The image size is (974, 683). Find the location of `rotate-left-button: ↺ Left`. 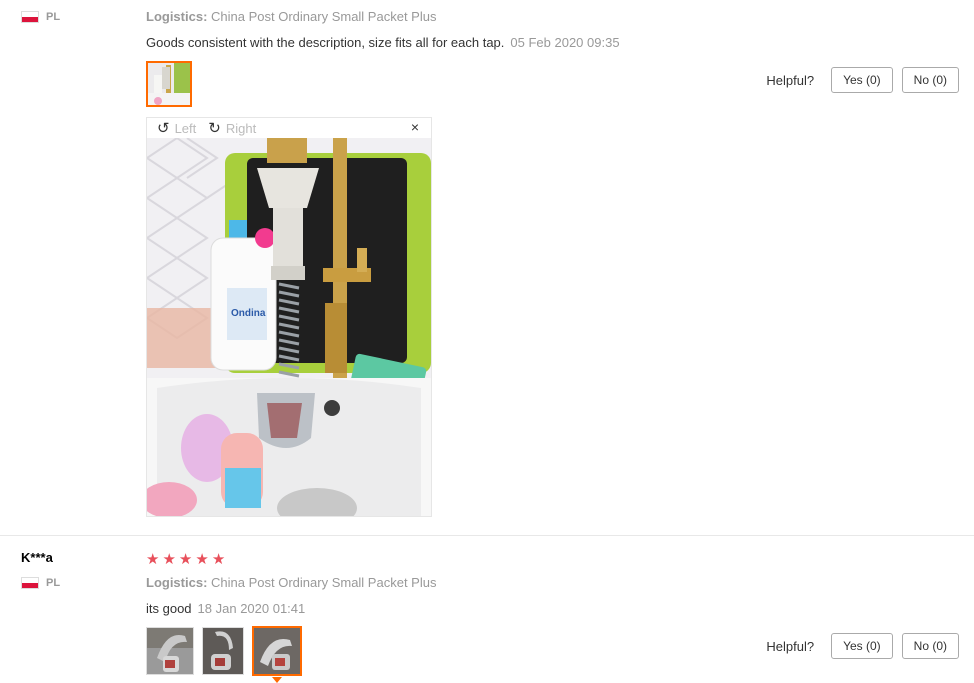

rotate-left-button: ↺ Left is located at coordinates (176, 128).